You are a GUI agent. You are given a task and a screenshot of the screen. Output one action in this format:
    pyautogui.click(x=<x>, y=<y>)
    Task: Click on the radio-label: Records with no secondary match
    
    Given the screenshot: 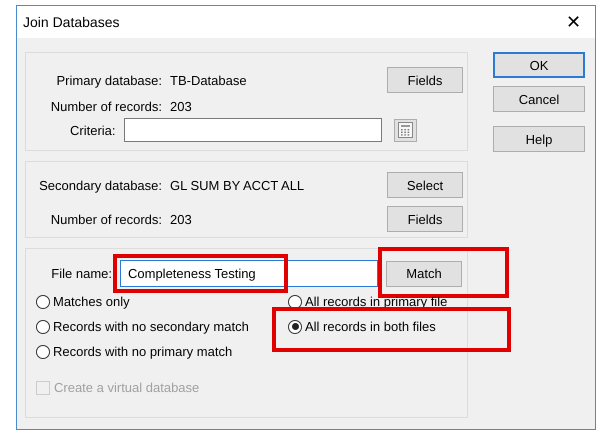 What is the action you would take?
    pyautogui.click(x=151, y=326)
    